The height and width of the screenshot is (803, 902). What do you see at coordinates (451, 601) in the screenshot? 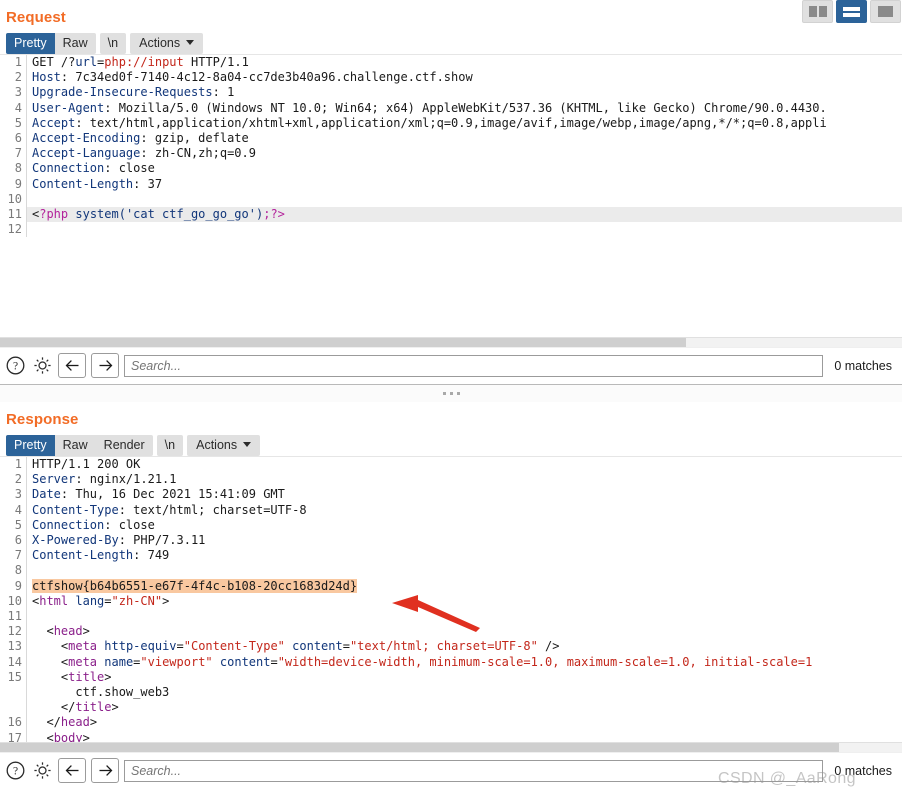
I see `code-line: 10 <html lang="zh-CN">` at bounding box center [451, 601].